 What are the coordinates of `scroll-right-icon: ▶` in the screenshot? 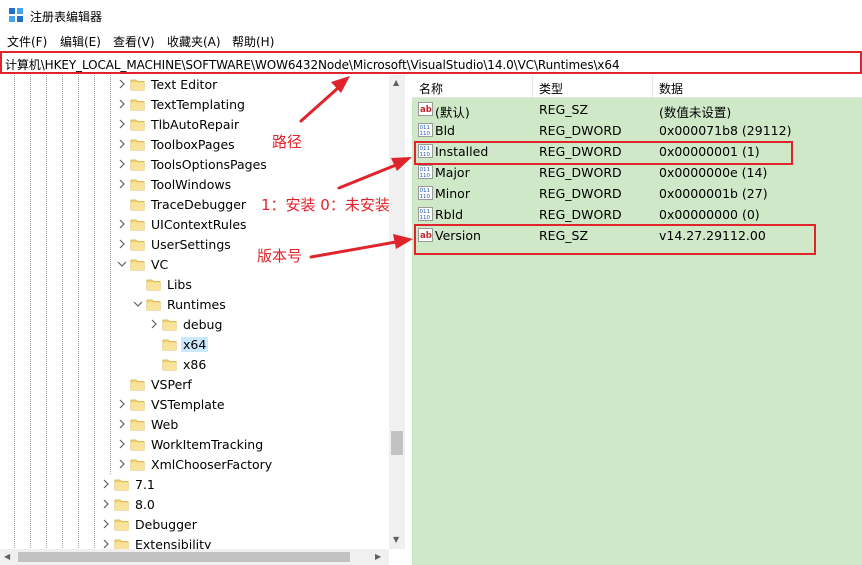 It's located at (378, 556).